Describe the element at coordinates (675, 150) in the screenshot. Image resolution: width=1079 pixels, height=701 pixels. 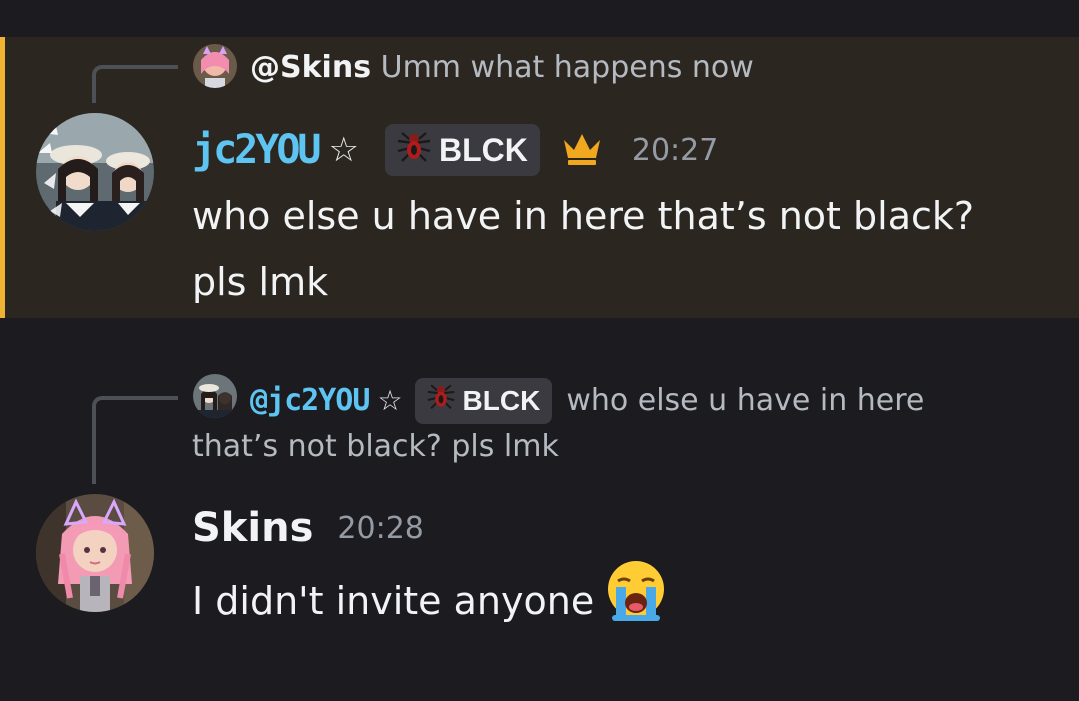
I see `message-timestamp: 20:27` at that location.